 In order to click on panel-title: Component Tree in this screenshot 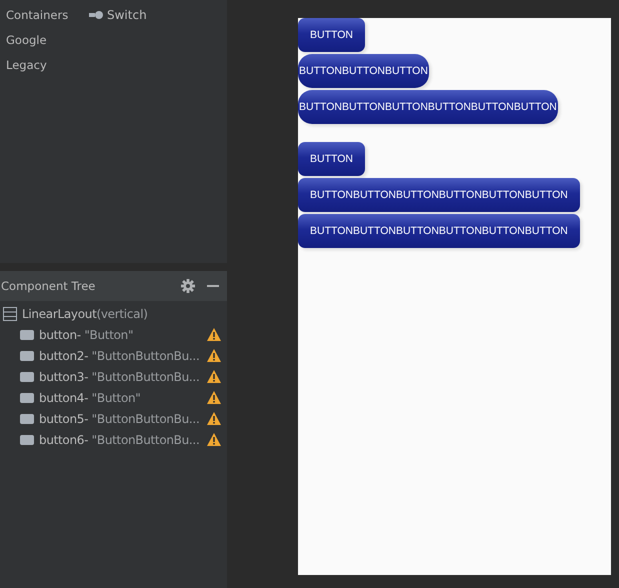, I will do `click(48, 286)`.